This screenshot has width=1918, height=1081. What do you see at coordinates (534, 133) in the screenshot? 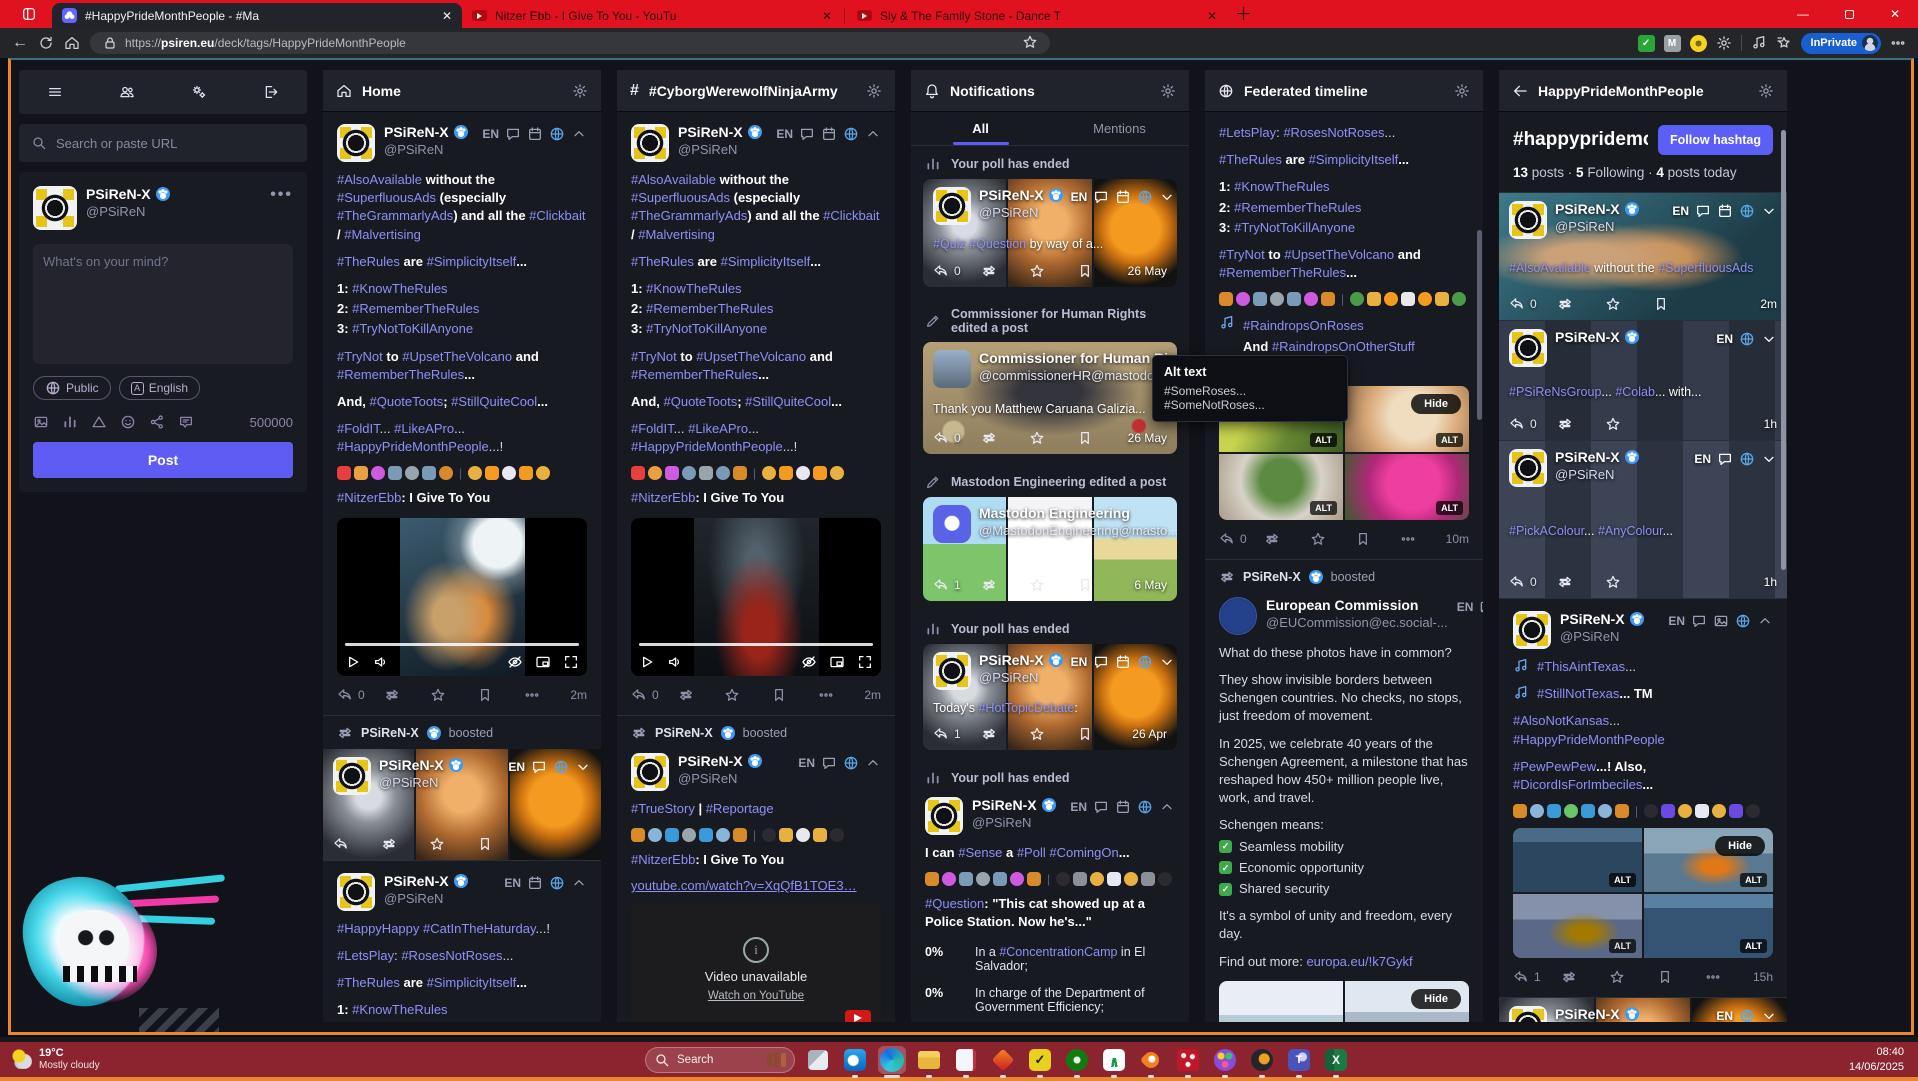
I see `post-meta-icons: EN` at bounding box center [534, 133].